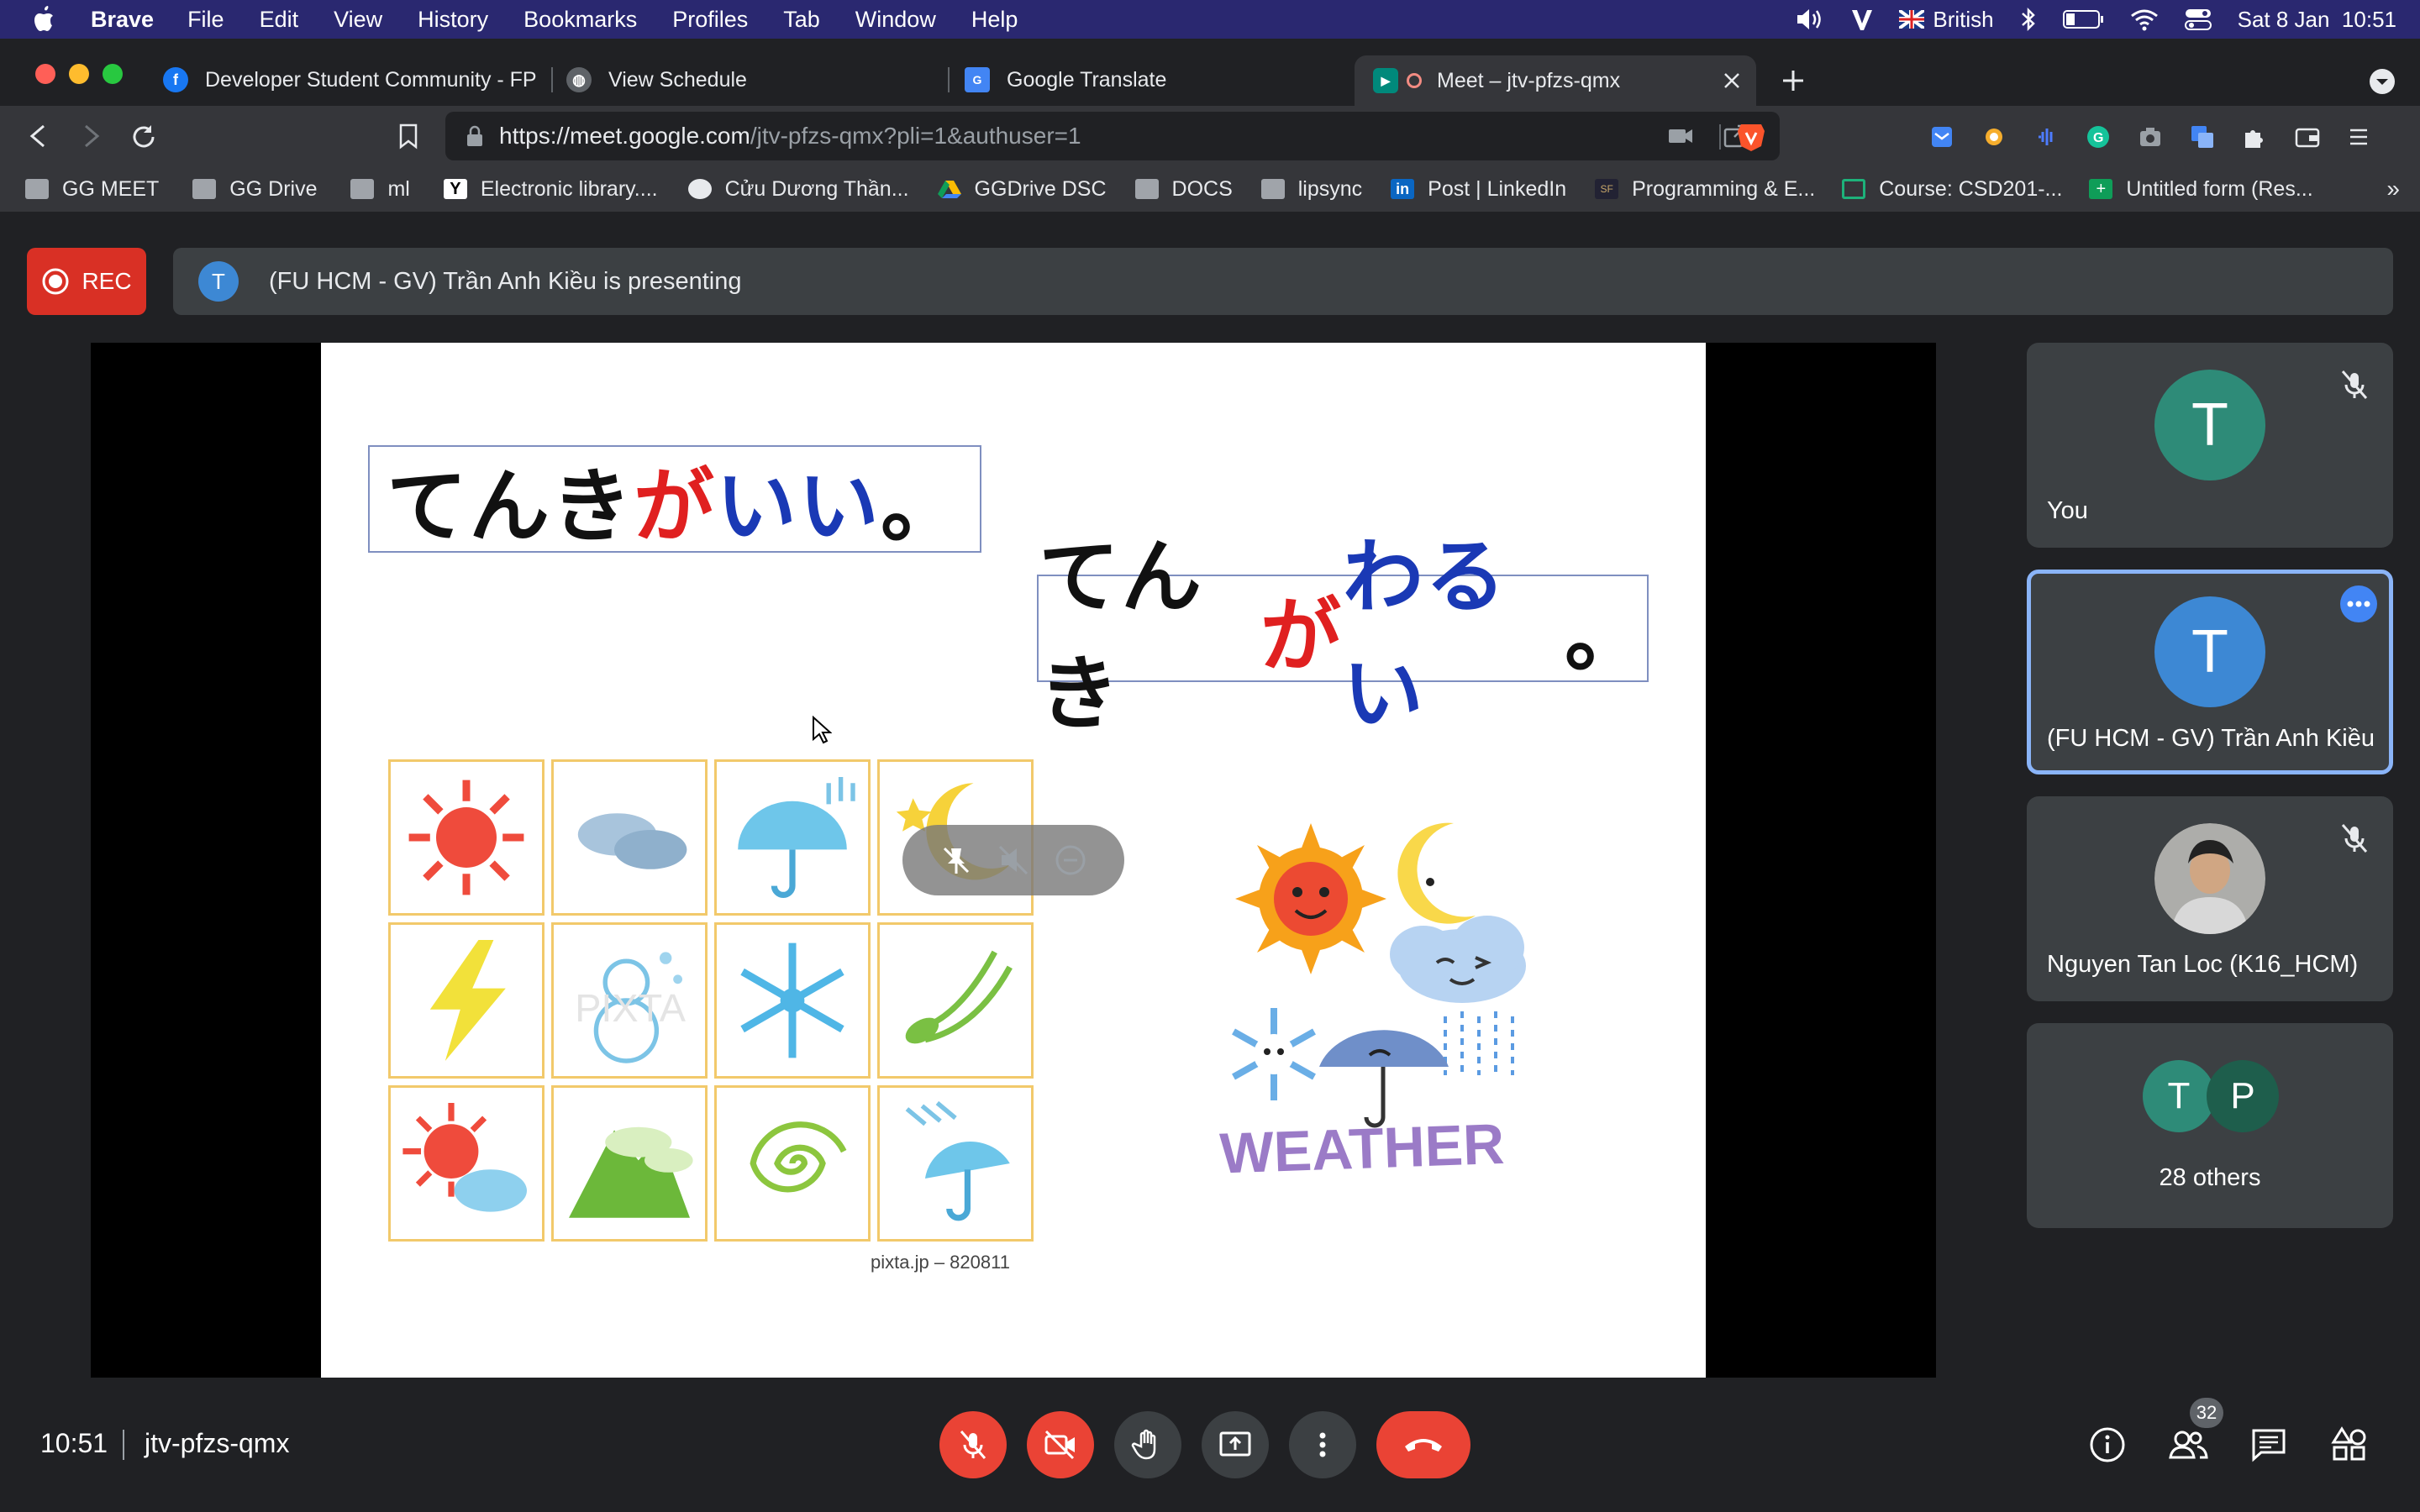 This screenshot has height=1512, width=2420. I want to click on bluetooth-icon, so click(2029, 19).